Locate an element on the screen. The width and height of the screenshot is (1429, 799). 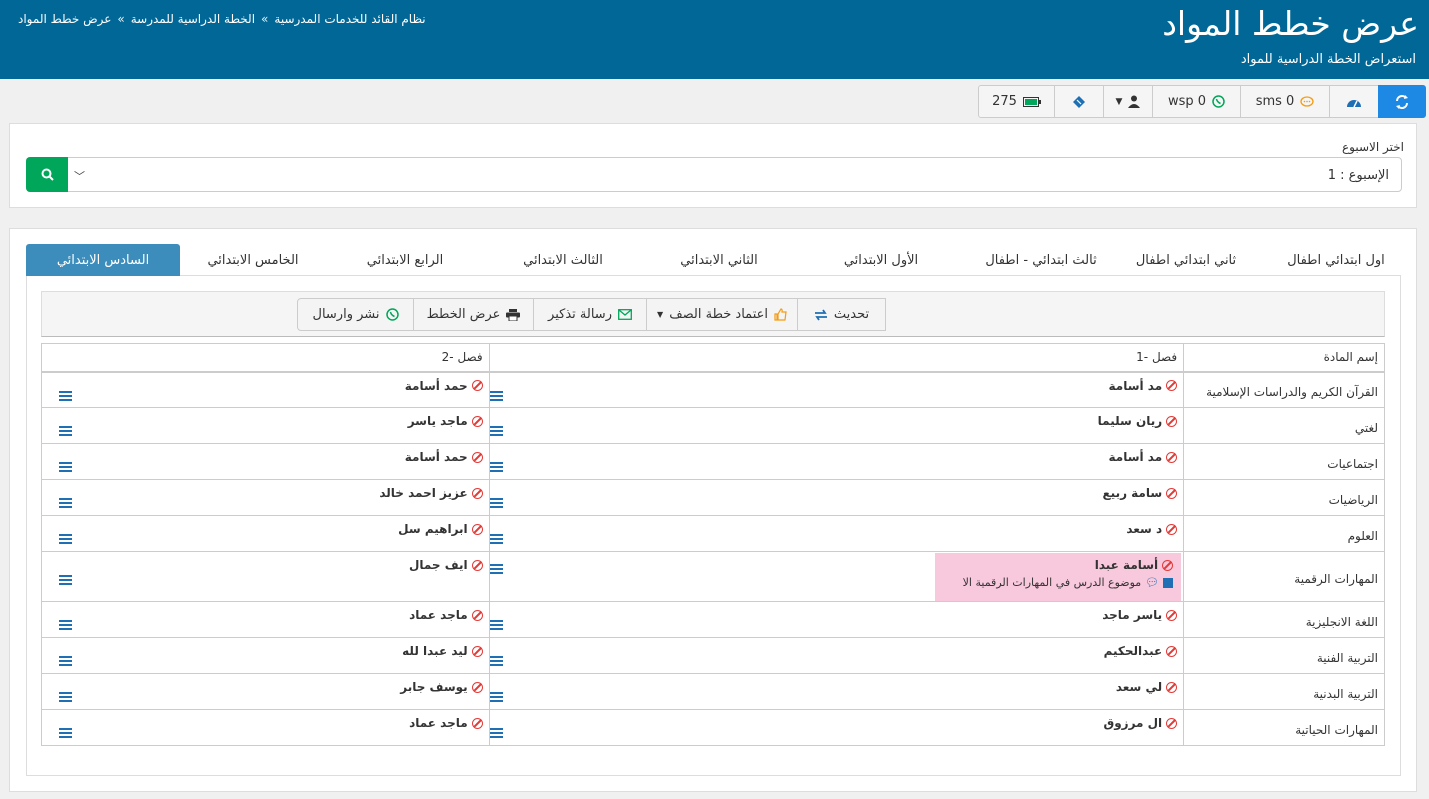
tab-grade-2-kids: ثاني ابتدائي اطفال is located at coordinates (1186, 260).